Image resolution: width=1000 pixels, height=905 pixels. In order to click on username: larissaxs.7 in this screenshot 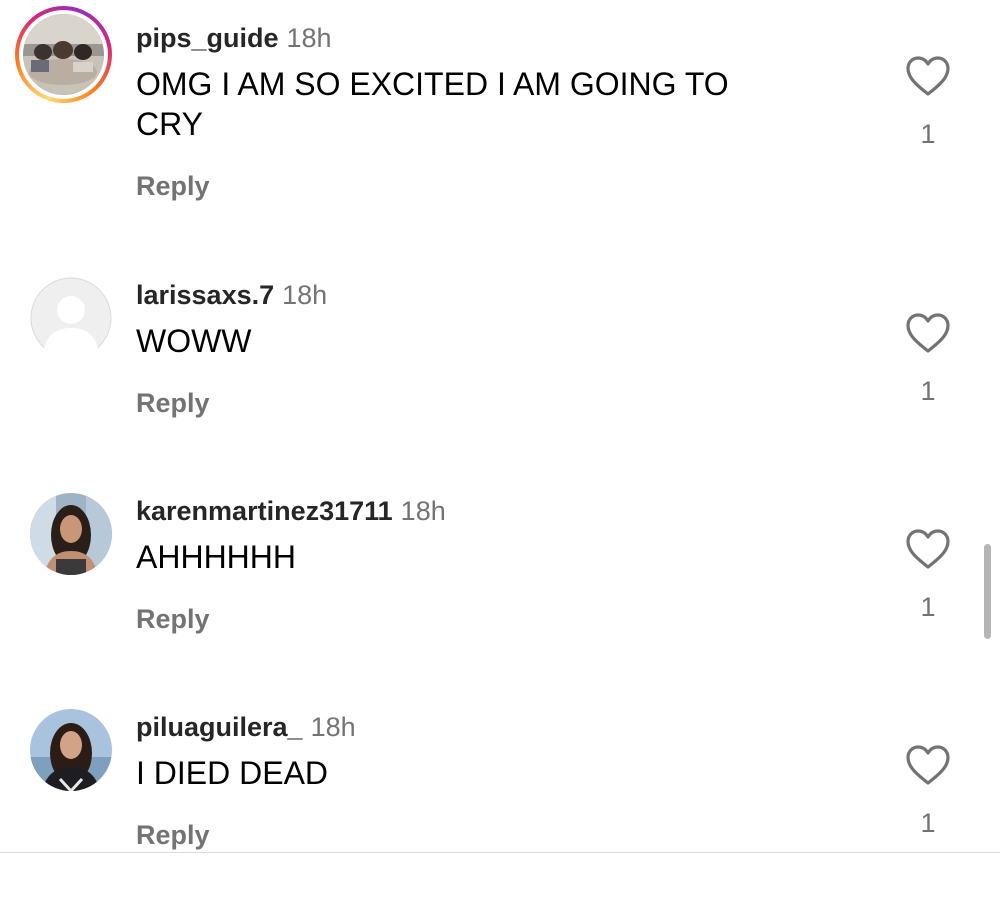, I will do `click(205, 295)`.